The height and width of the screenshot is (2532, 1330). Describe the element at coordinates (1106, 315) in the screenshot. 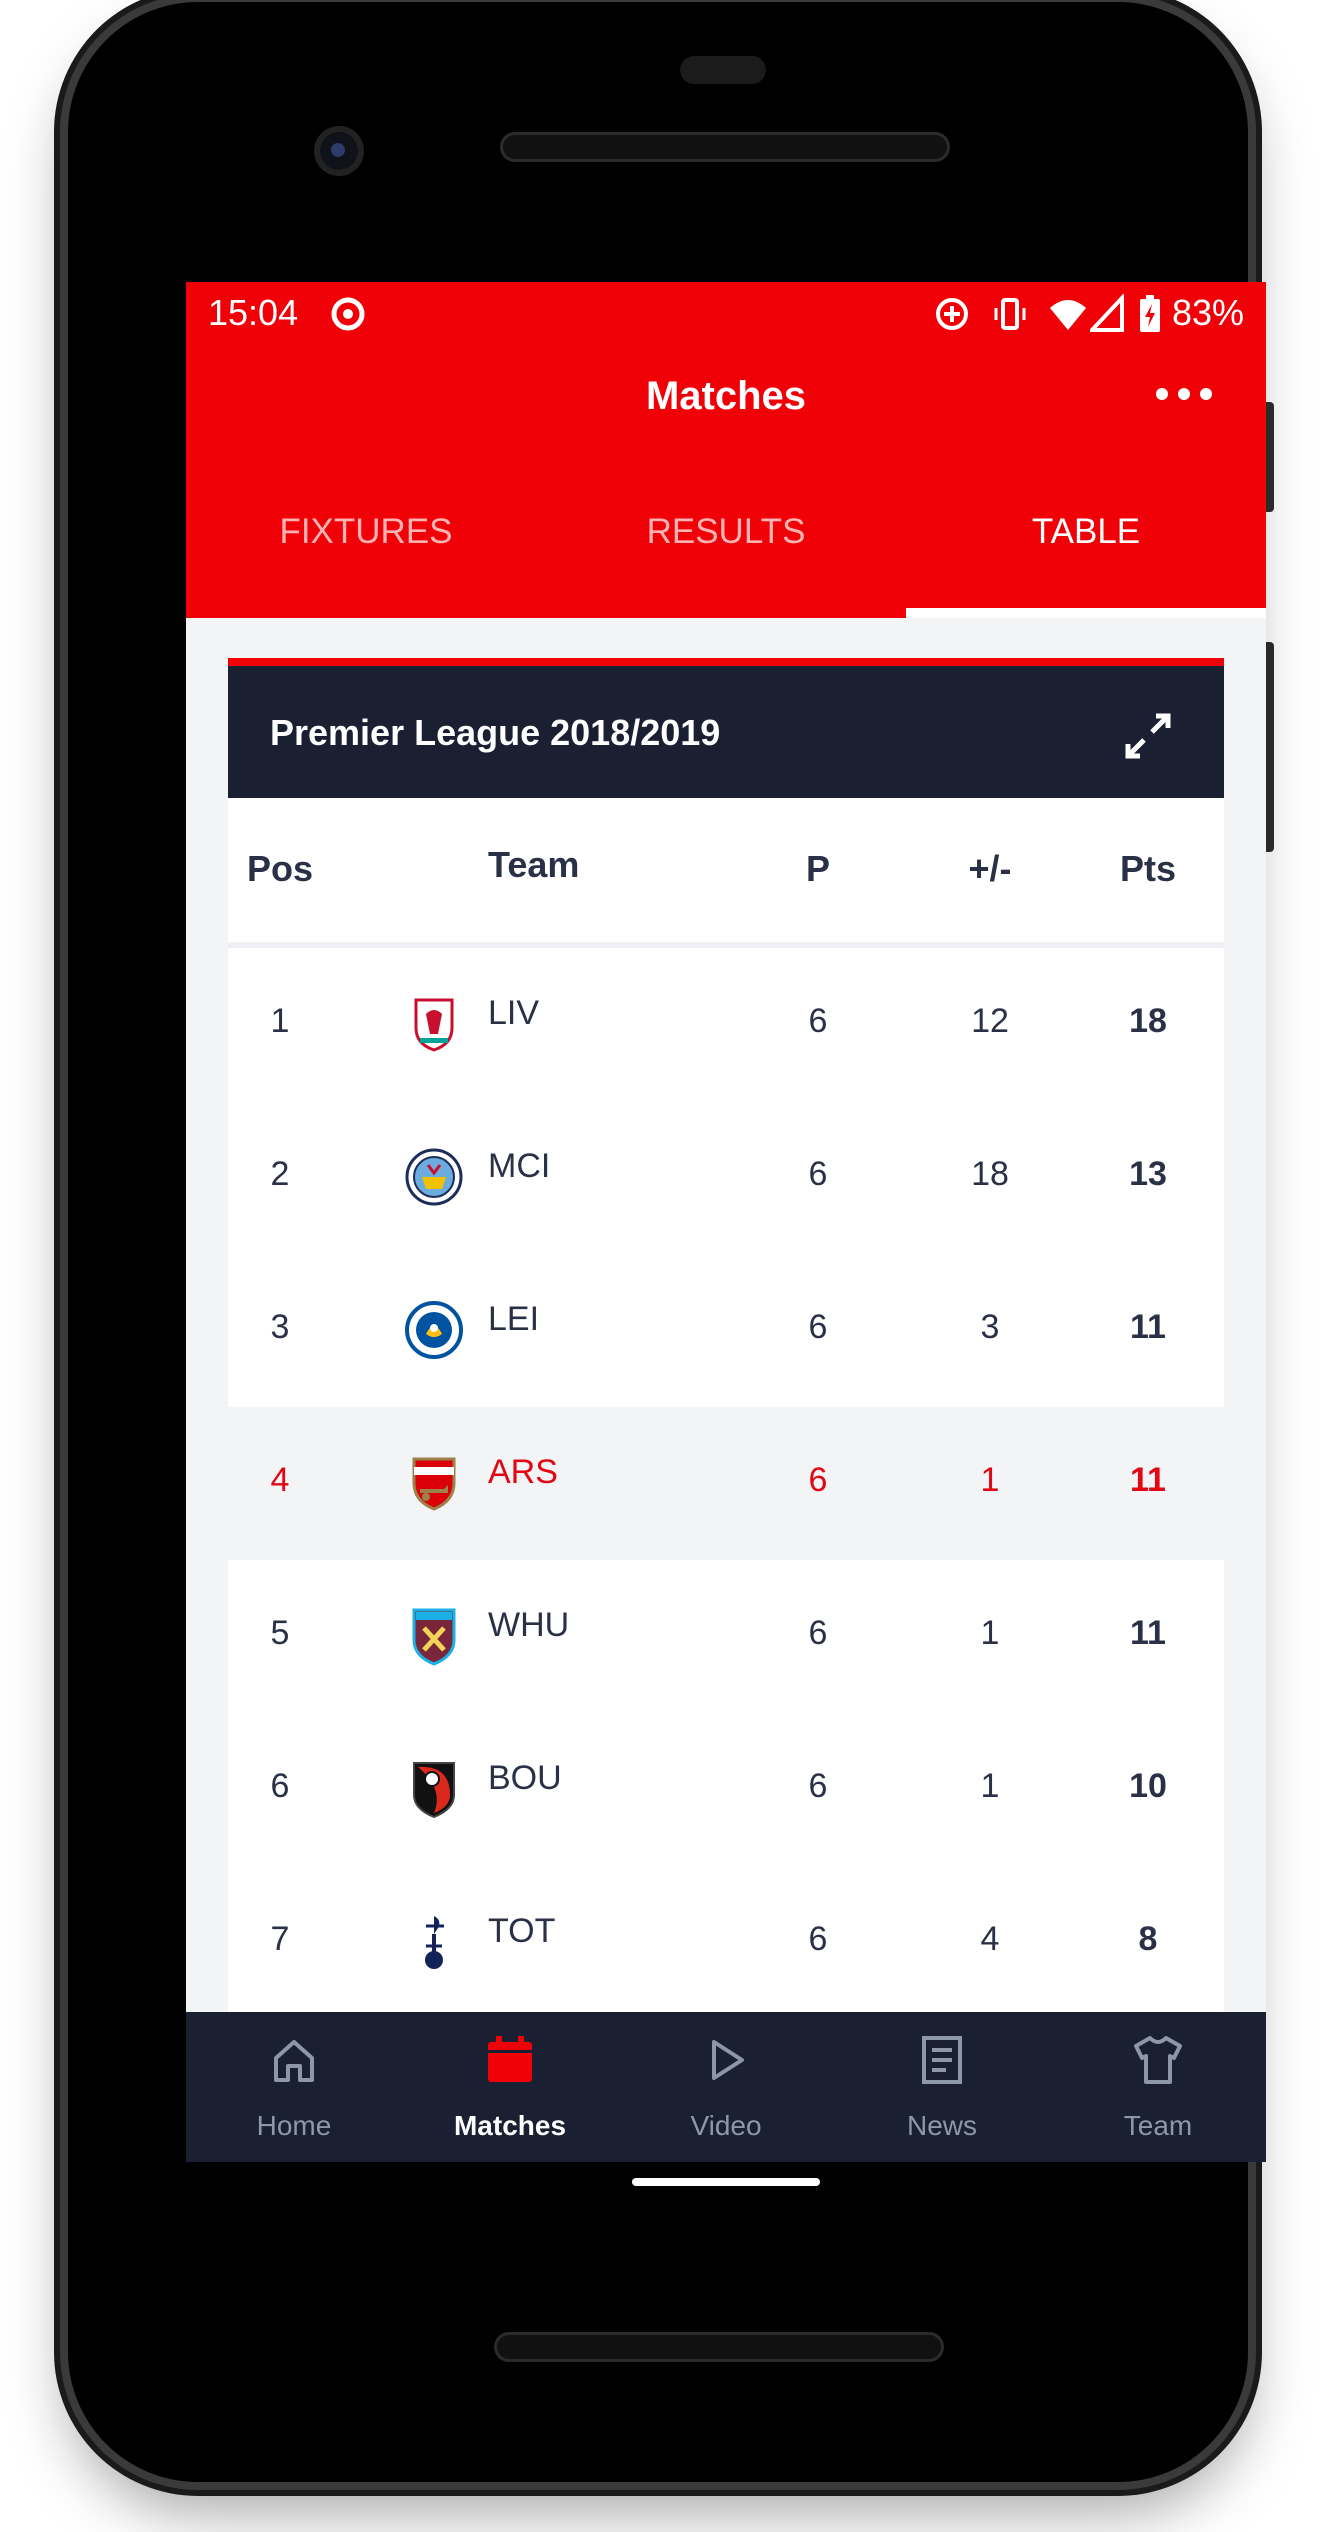

I see `signal-icon` at that location.